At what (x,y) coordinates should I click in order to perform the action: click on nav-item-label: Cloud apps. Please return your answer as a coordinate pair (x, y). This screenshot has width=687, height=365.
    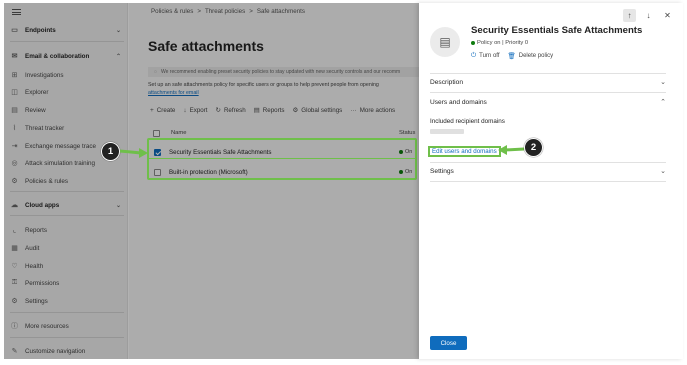
    Looking at the image, I should click on (42, 205).